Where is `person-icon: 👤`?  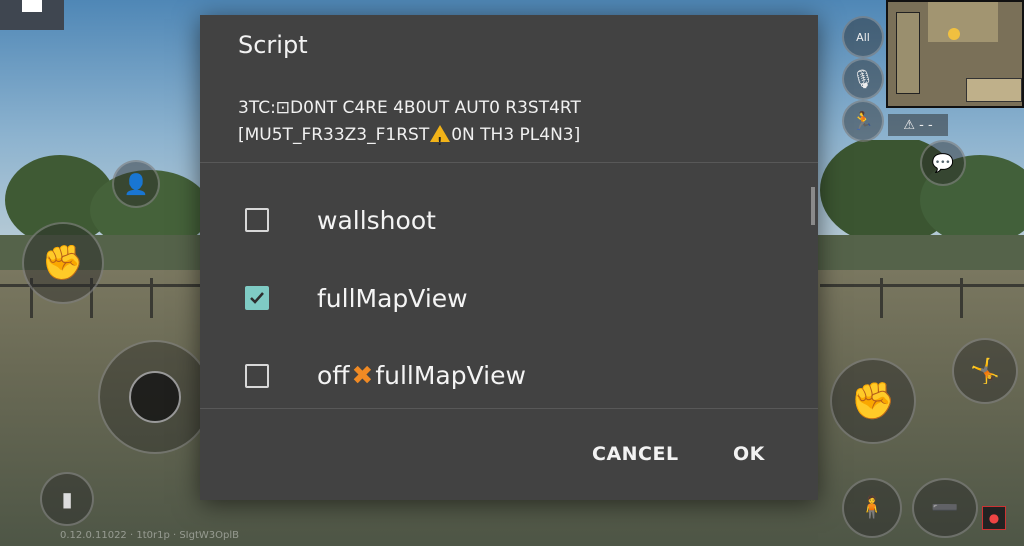
person-icon: 👤 is located at coordinates (136, 184).